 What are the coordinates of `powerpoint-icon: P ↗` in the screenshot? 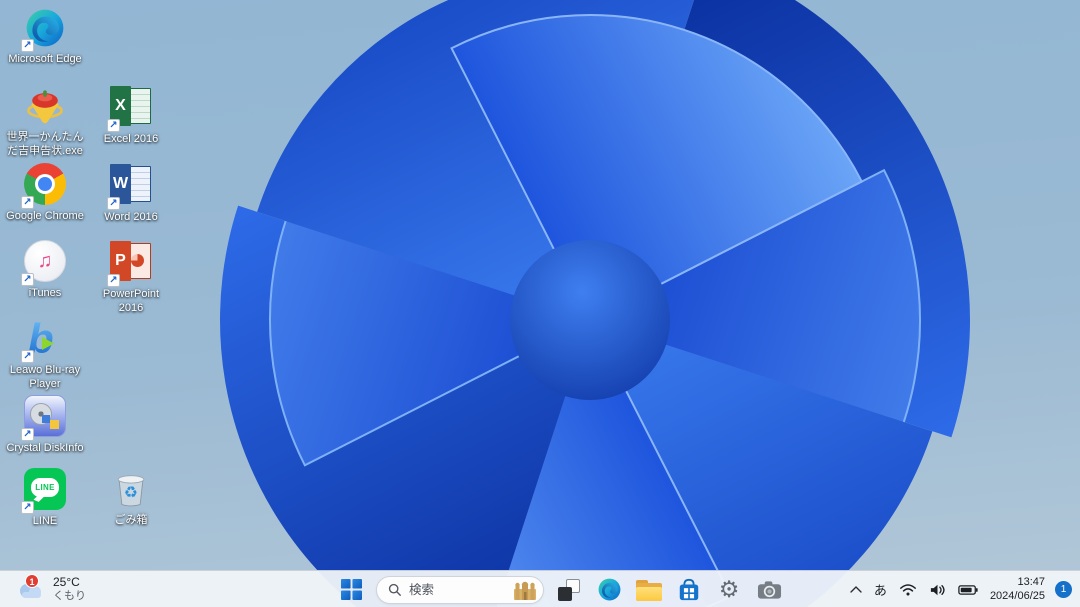 It's located at (130, 264).